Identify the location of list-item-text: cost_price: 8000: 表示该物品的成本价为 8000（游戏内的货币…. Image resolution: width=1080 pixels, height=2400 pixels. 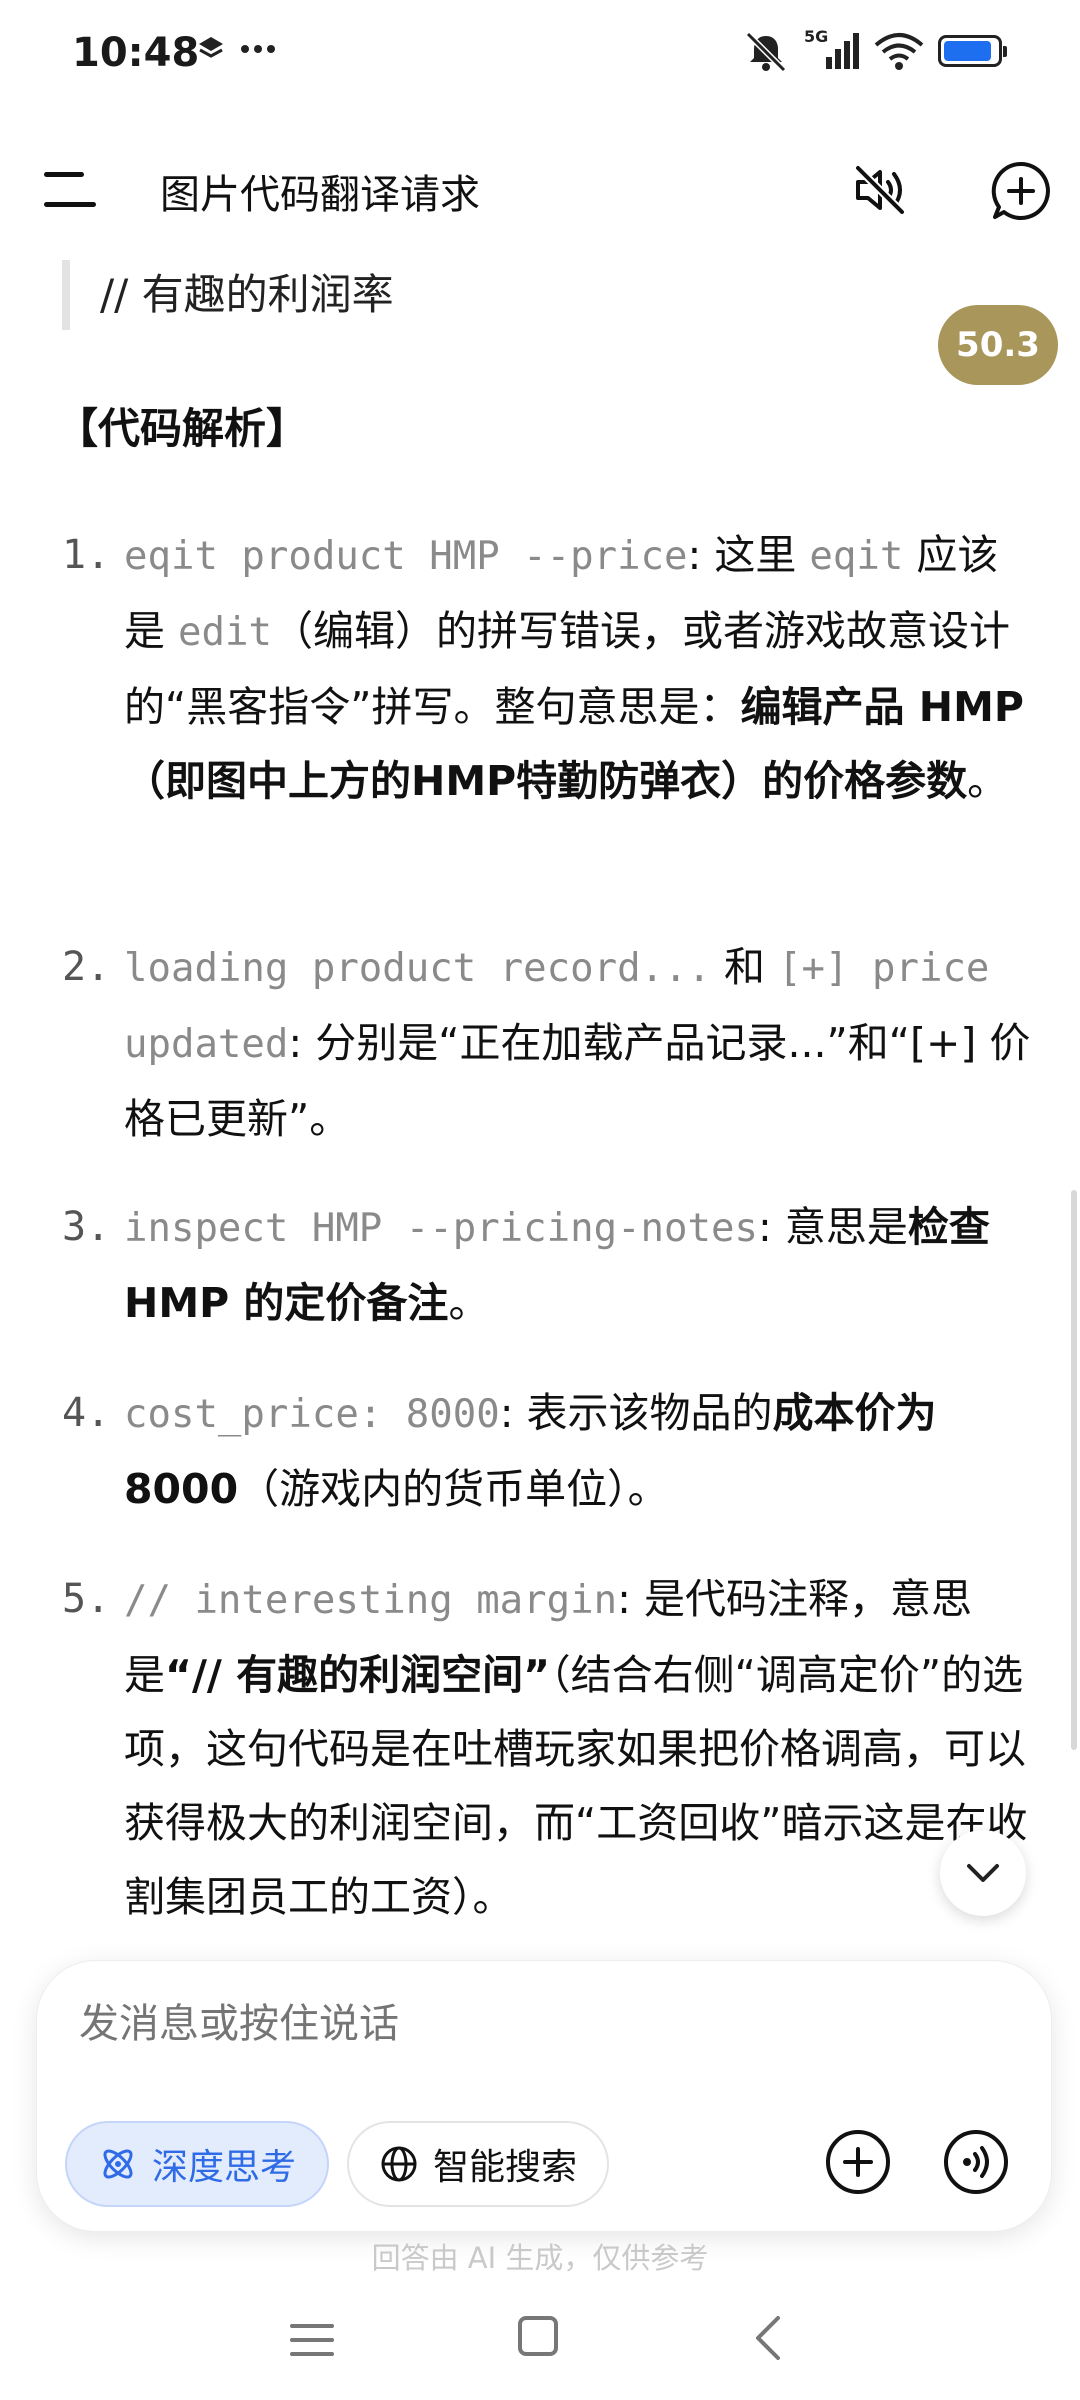
(530, 1451).